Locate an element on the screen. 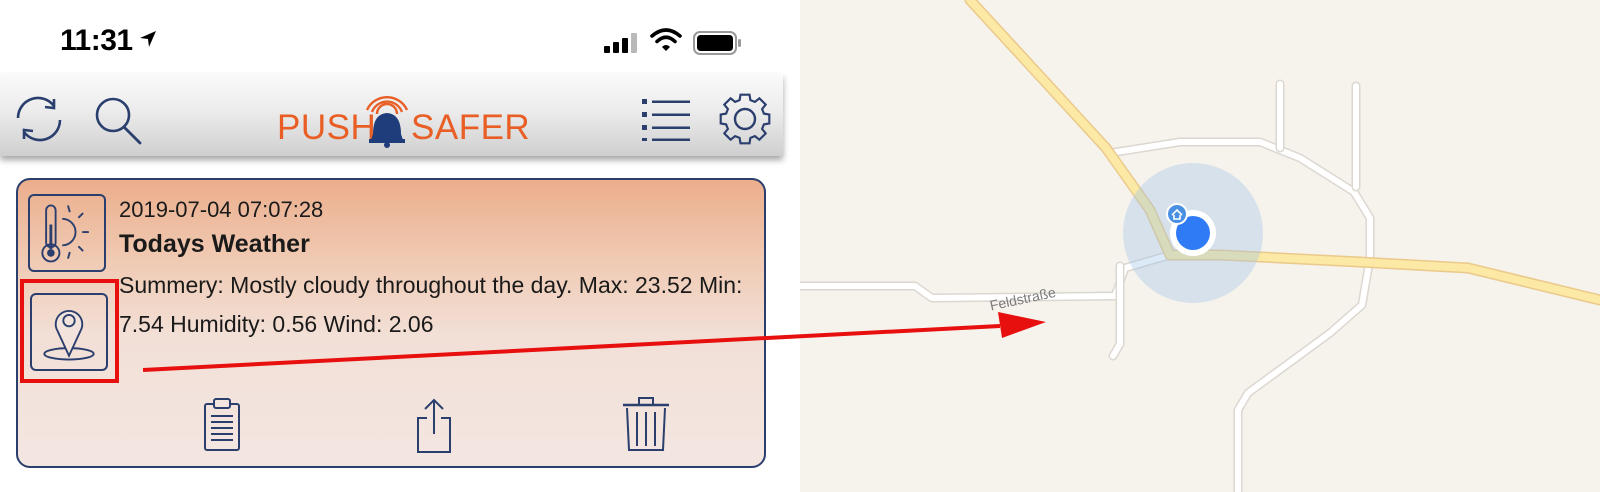 The height and width of the screenshot is (492, 1600). logo-text-safer: SAFER is located at coordinates (471, 127).